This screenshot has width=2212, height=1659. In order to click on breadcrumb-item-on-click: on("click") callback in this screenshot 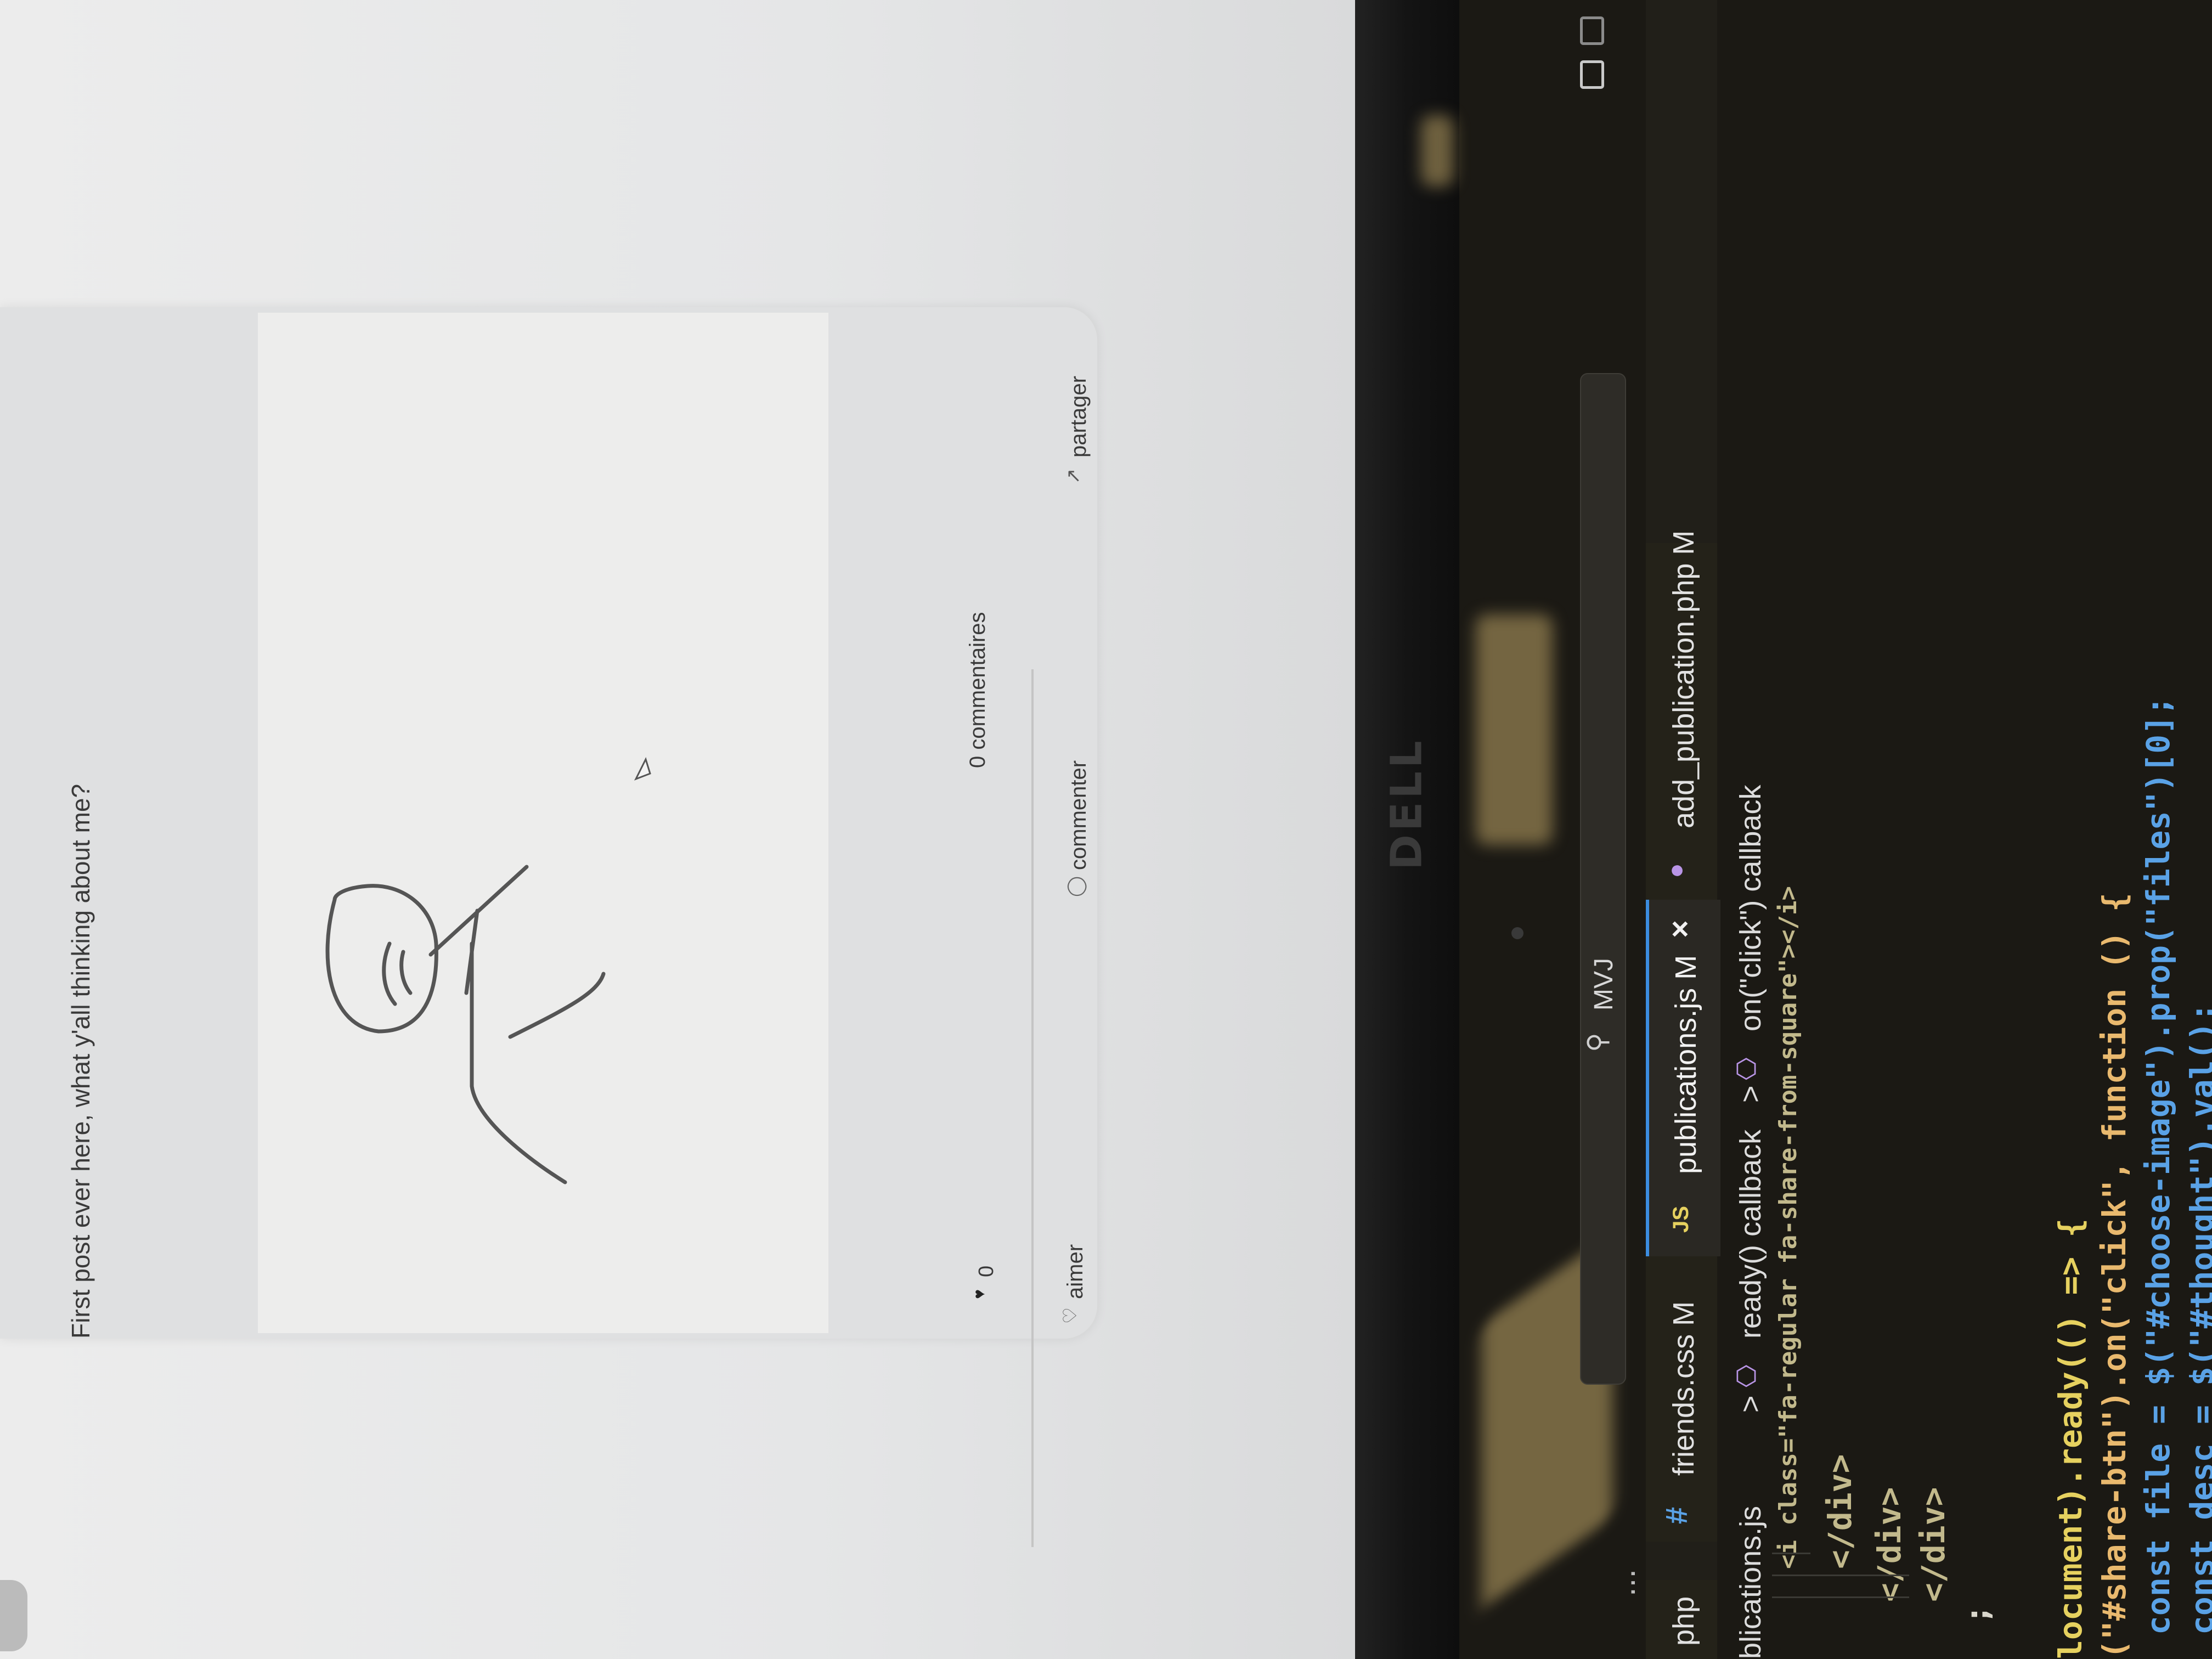, I will do `click(1751, 908)`.